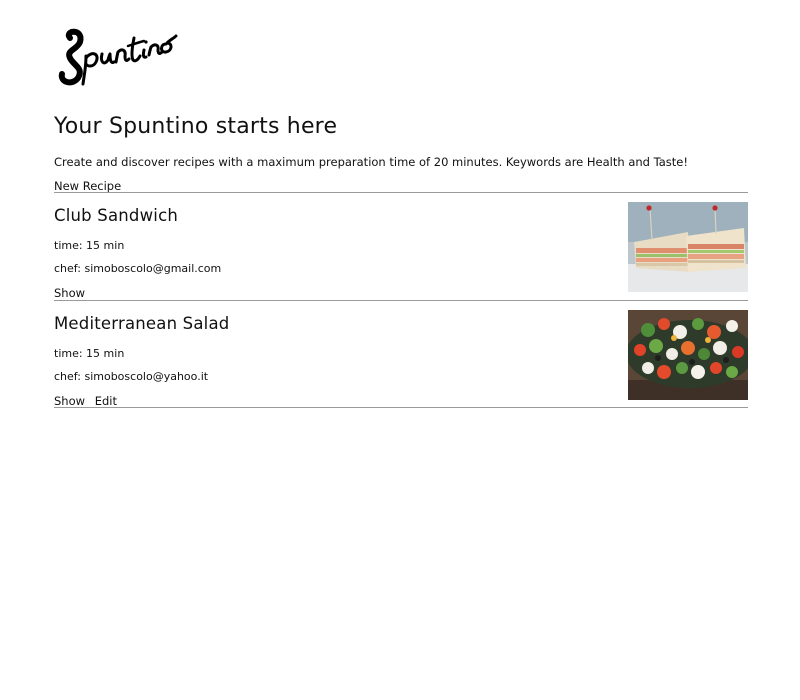 Image resolution: width=800 pixels, height=700 pixels. What do you see at coordinates (196, 126) in the screenshot?
I see `page-title: Your Spuntino starts here` at bounding box center [196, 126].